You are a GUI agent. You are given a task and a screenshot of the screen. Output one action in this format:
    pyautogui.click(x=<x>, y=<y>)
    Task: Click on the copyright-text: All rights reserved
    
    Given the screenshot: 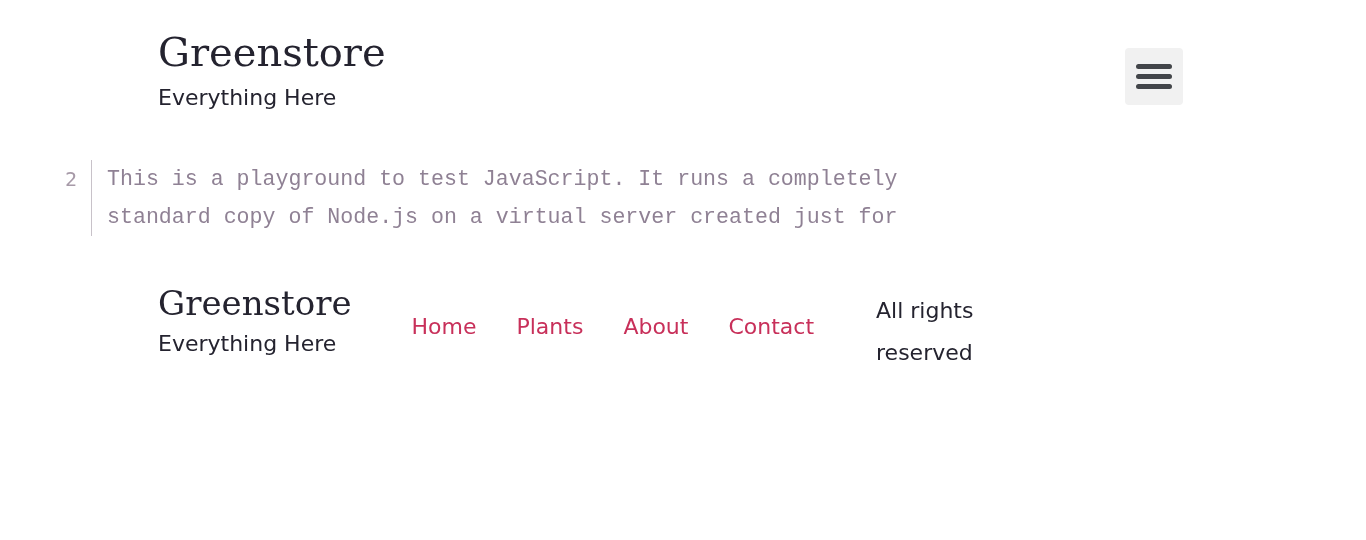 What is the action you would take?
    pyautogui.click(x=925, y=332)
    